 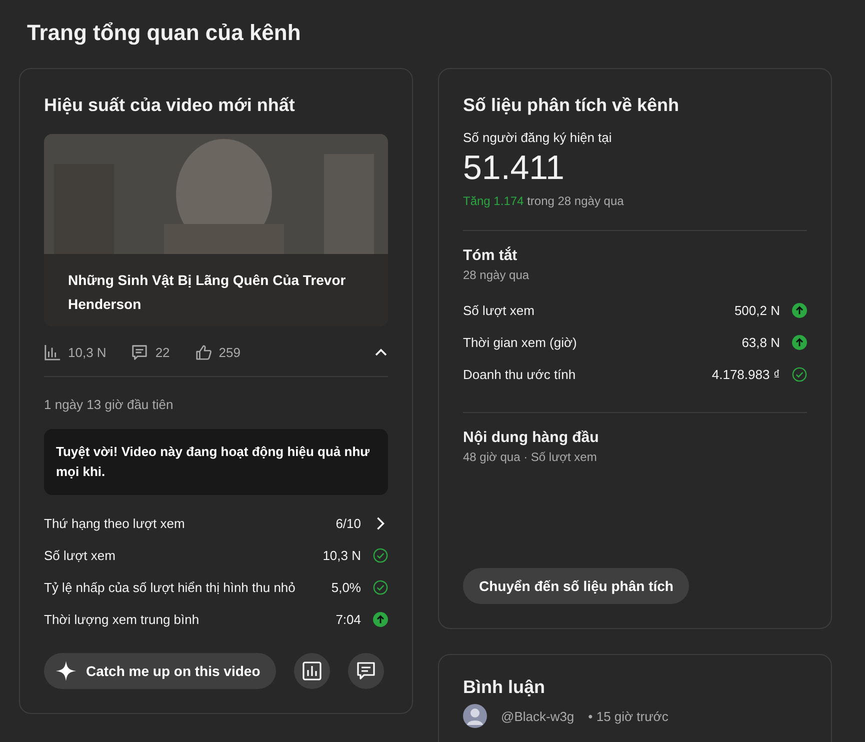 What do you see at coordinates (52, 352) in the screenshot?
I see `bar-chart-icon` at bounding box center [52, 352].